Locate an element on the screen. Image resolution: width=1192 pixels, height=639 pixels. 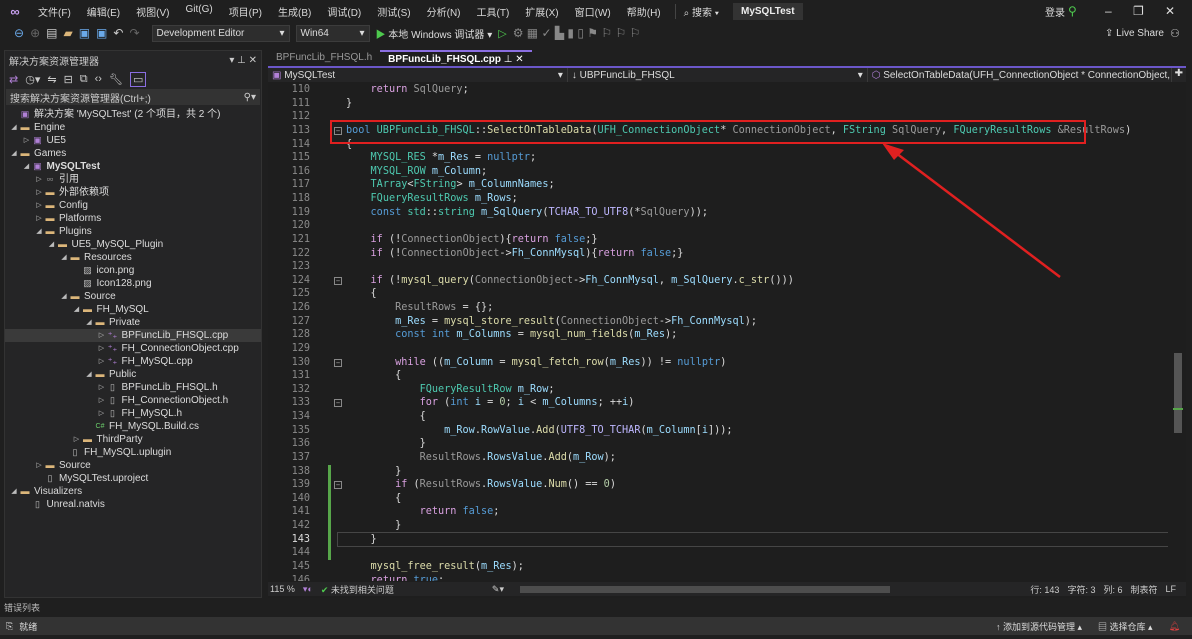
arrow-line is located at coordinates (976, 213).